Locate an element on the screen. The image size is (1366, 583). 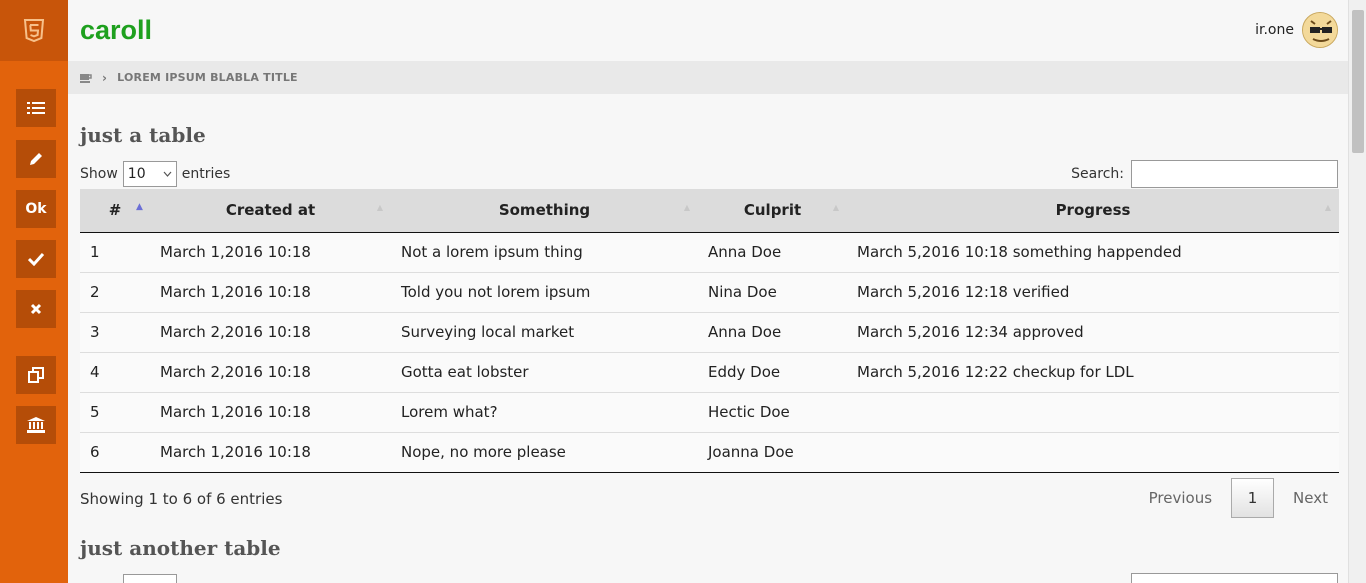
sidebar-item-check is located at coordinates (36, 259).